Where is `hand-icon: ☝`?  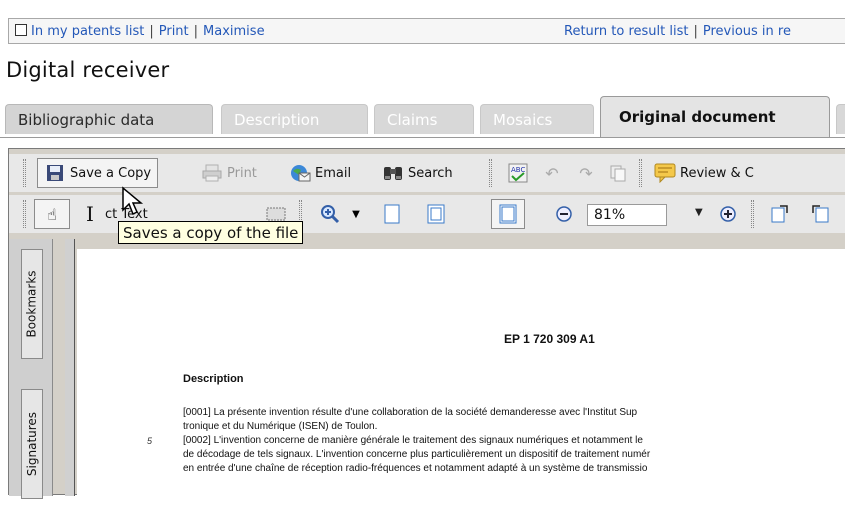 hand-icon: ☝ is located at coordinates (52, 214).